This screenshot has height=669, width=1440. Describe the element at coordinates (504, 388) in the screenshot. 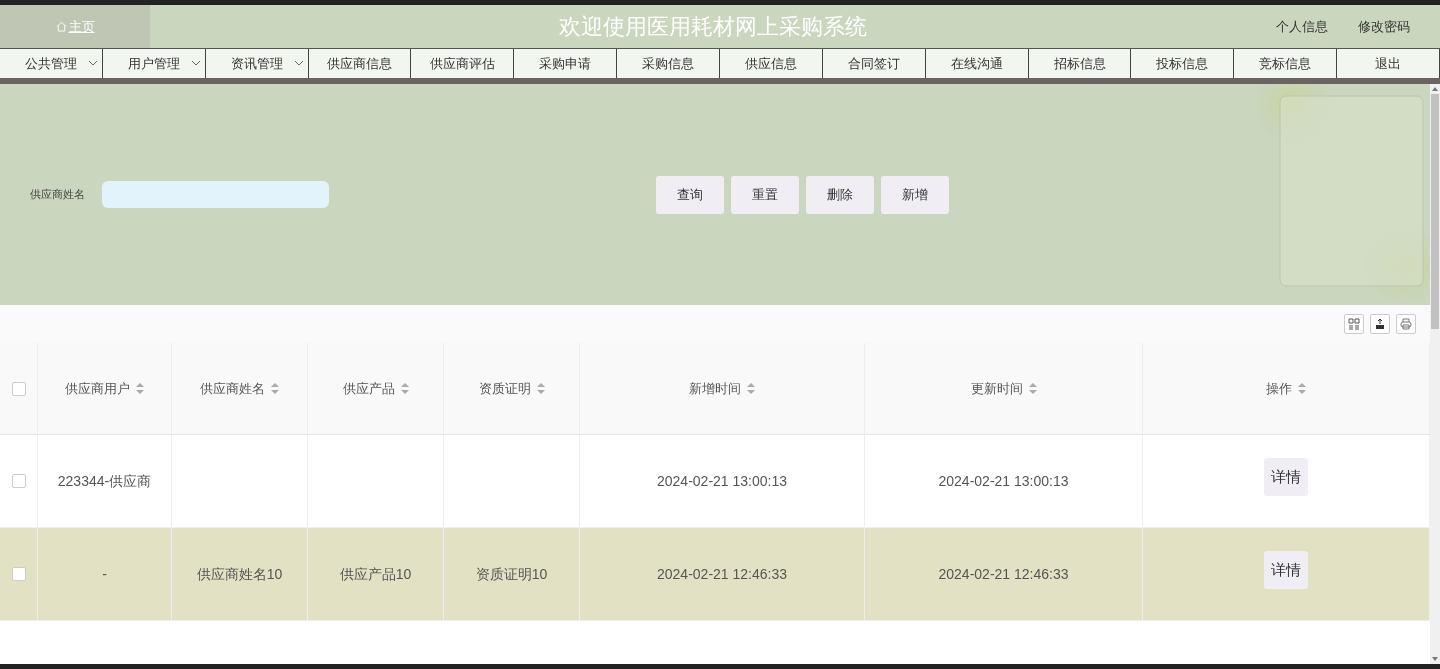

I see `column-header: 资质证明` at that location.